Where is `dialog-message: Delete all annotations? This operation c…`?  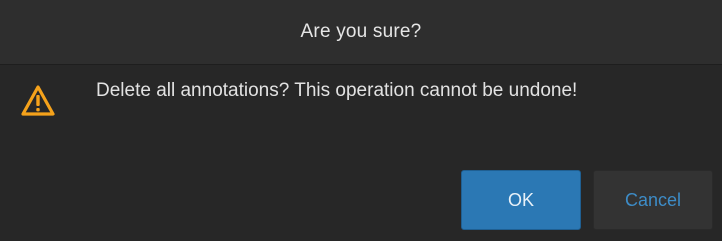 dialog-message: Delete all annotations? This operation c… is located at coordinates (337, 90).